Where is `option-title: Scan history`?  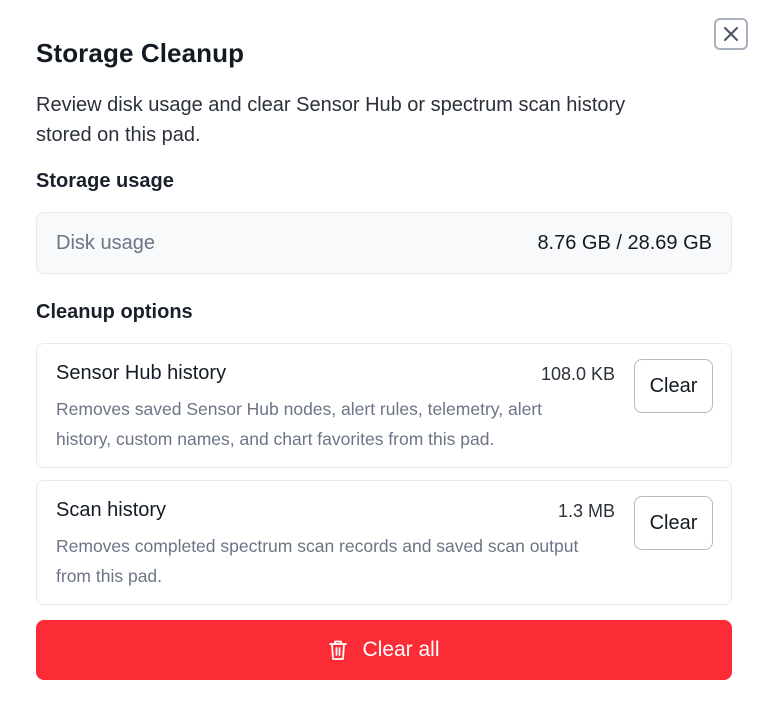
option-title: Scan history is located at coordinates (111, 510).